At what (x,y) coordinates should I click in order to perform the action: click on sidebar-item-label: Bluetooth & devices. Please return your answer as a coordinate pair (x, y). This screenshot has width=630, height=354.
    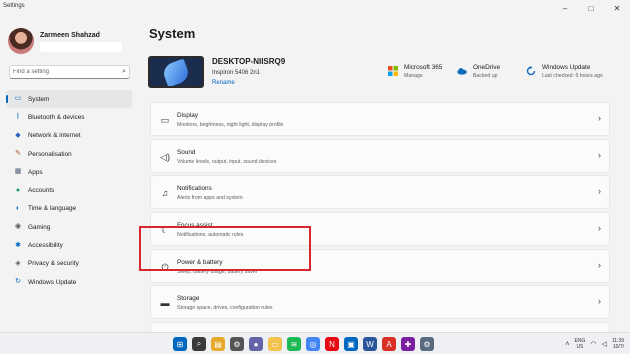
    Looking at the image, I should click on (56, 117).